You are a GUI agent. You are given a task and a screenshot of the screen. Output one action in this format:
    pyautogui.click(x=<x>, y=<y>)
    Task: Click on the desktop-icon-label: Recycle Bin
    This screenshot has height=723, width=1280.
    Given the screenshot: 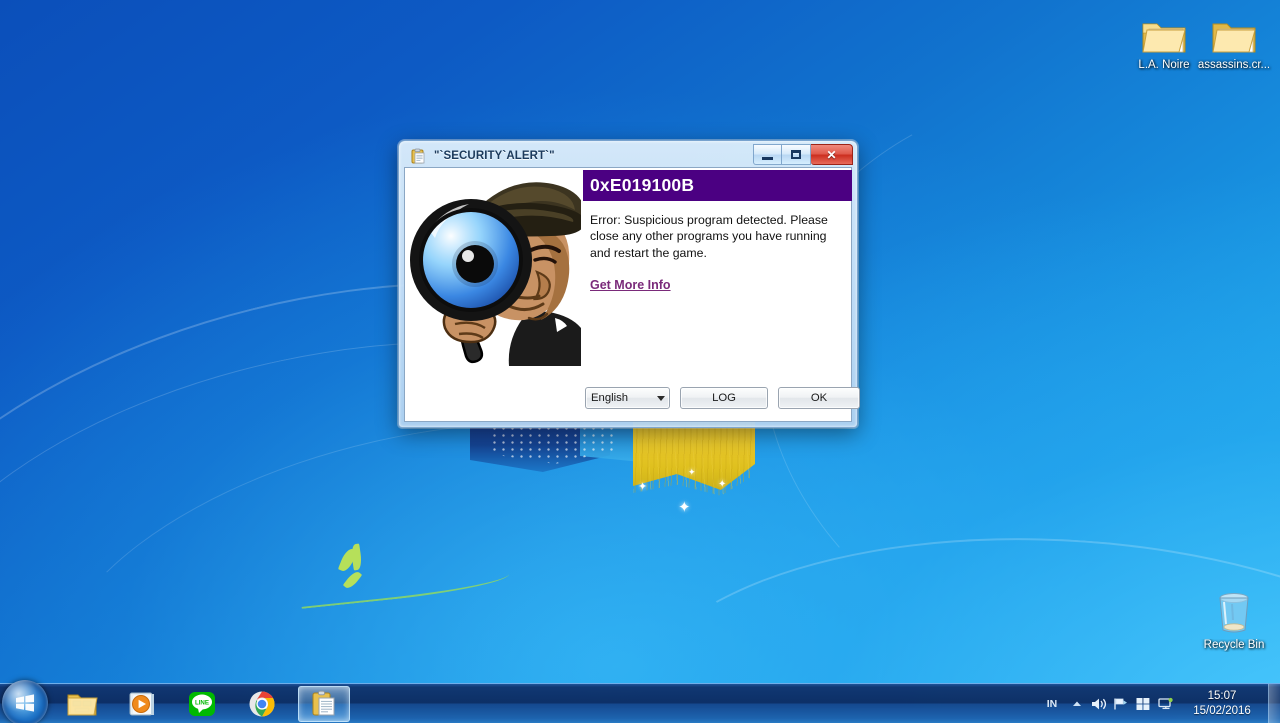 What is the action you would take?
    pyautogui.click(x=1234, y=645)
    